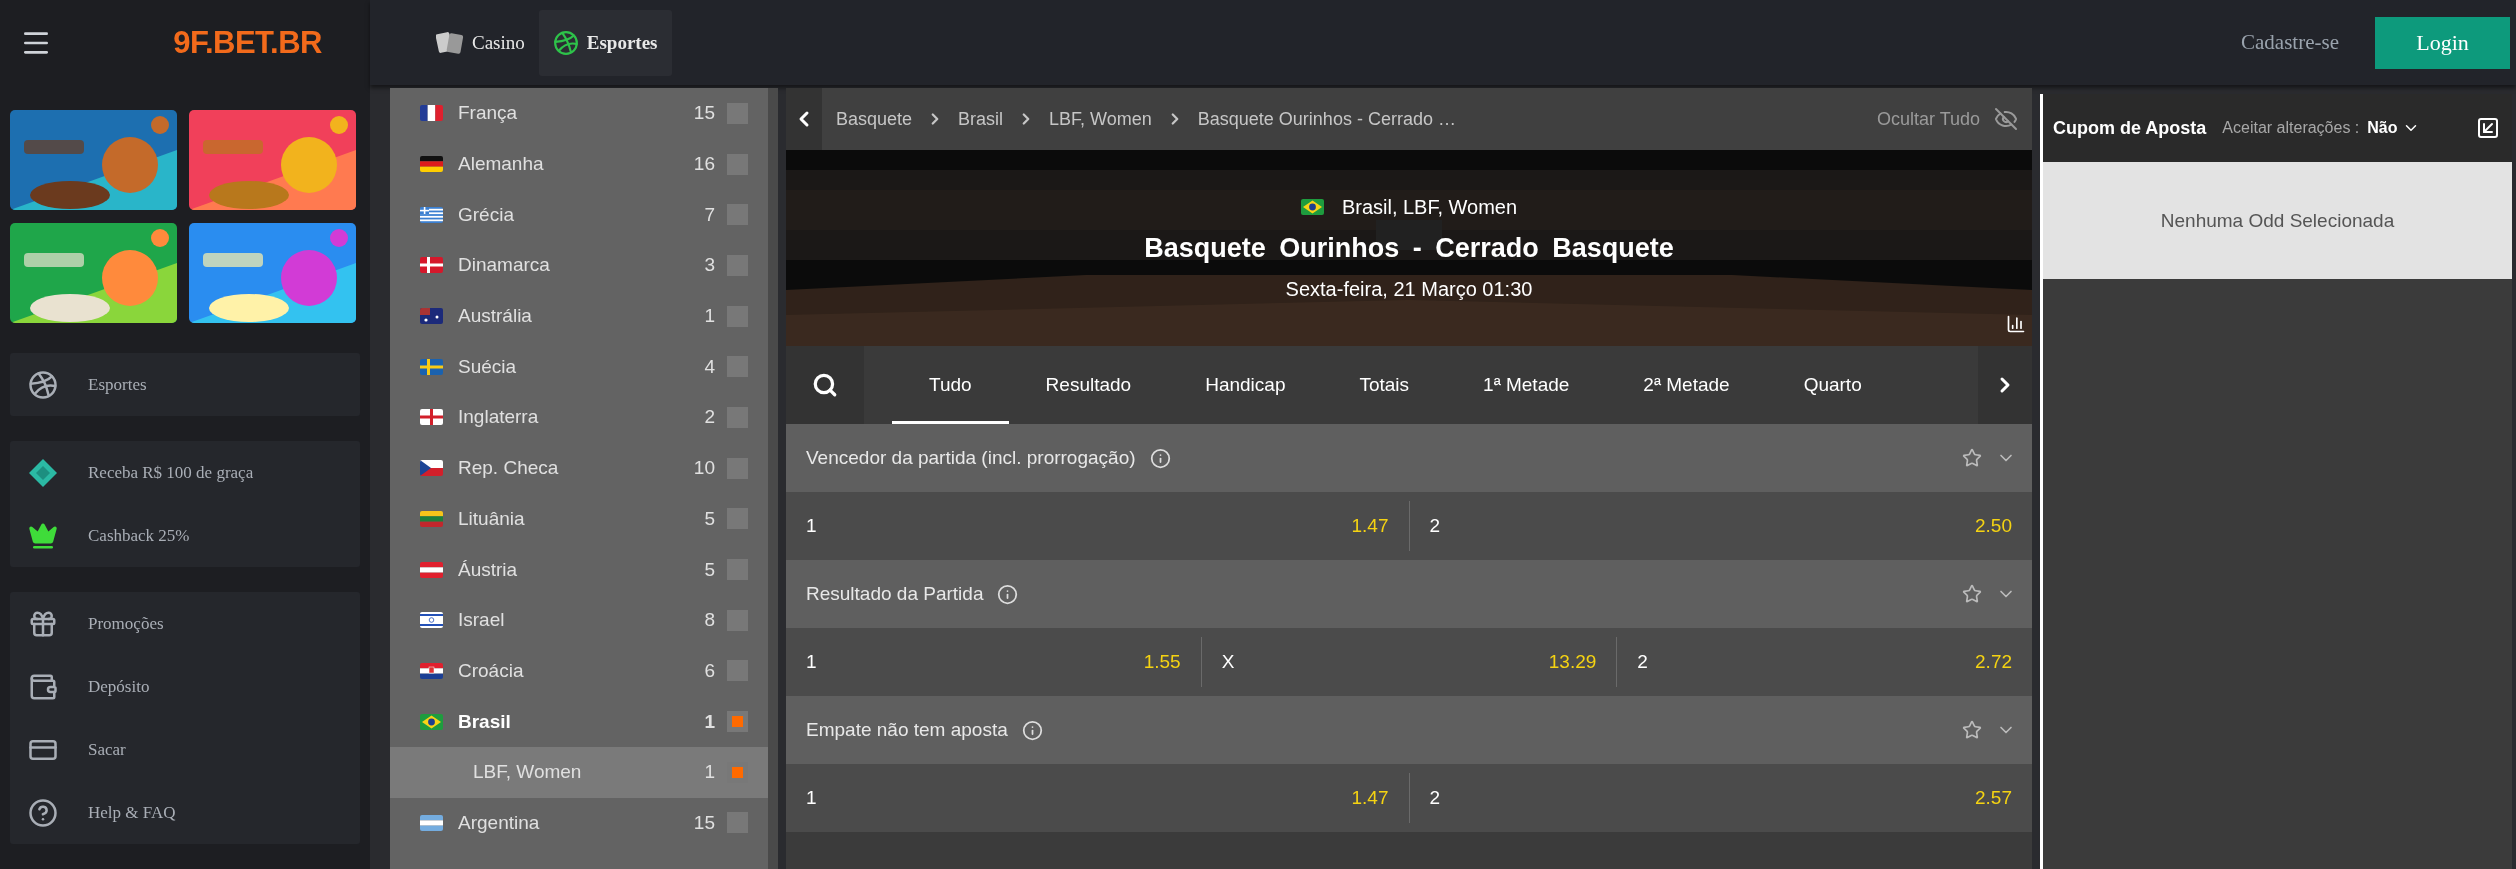 The height and width of the screenshot is (869, 2516). Describe the element at coordinates (579, 519) in the screenshot. I see `country-row: Lituânia 5` at that location.